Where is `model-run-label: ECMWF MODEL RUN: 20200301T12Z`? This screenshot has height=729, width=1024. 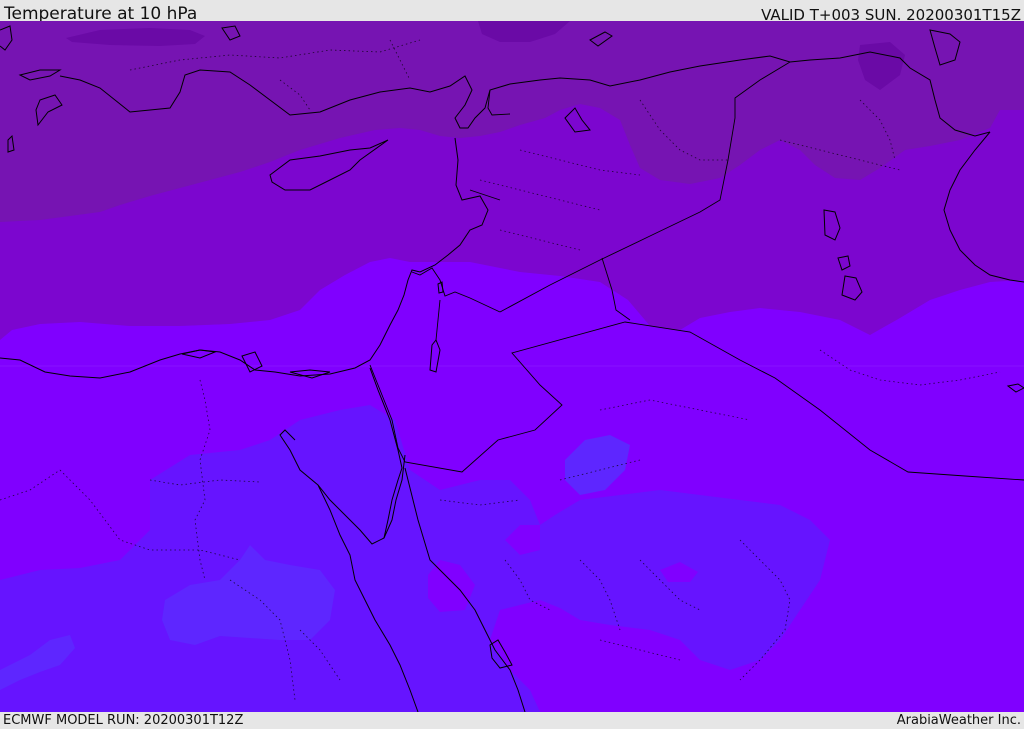 model-run-label: ECMWF MODEL RUN: 20200301T12Z is located at coordinates (123, 720).